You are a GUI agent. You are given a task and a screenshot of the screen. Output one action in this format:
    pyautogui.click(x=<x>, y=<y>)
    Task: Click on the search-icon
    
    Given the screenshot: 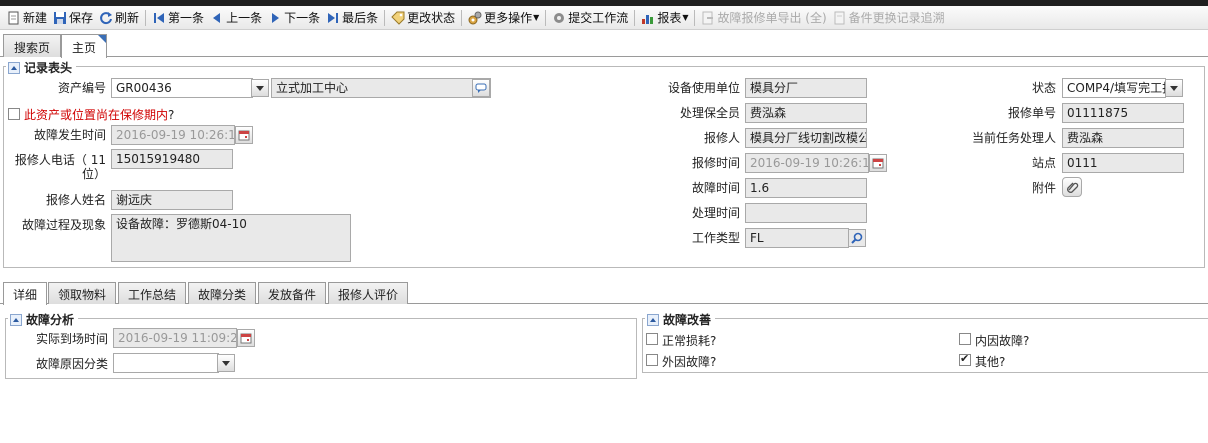 What is the action you would take?
    pyautogui.click(x=857, y=238)
    